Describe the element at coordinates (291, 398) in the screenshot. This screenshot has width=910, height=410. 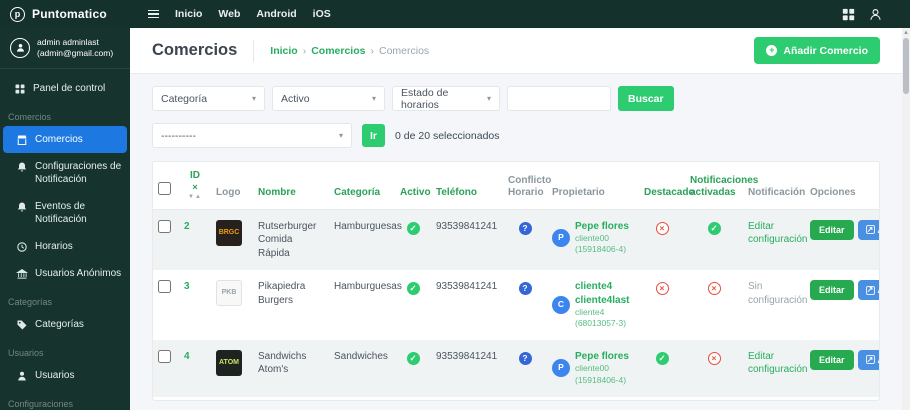
I see `commerce-name: Pollería Klovera` at that location.